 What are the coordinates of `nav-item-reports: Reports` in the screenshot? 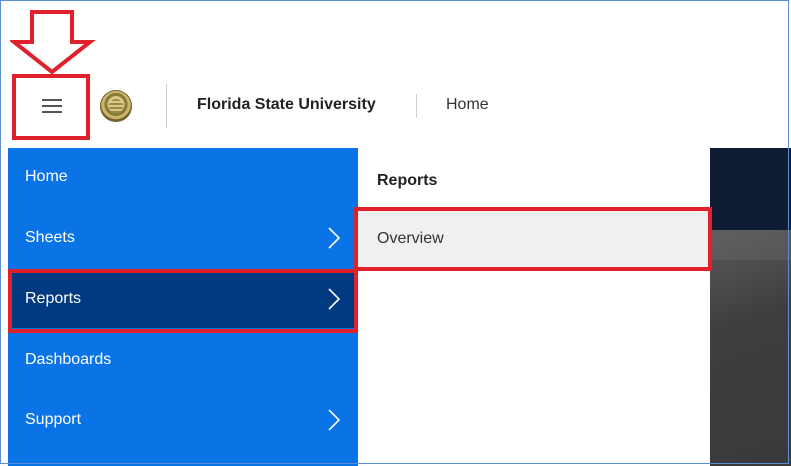 It's located at (183, 299).